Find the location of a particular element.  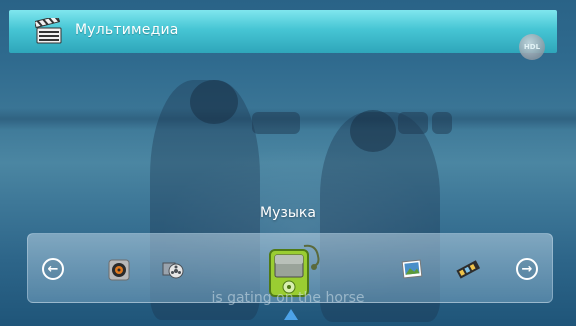

video-subtitle: is gating on the horse is located at coordinates (288, 298).